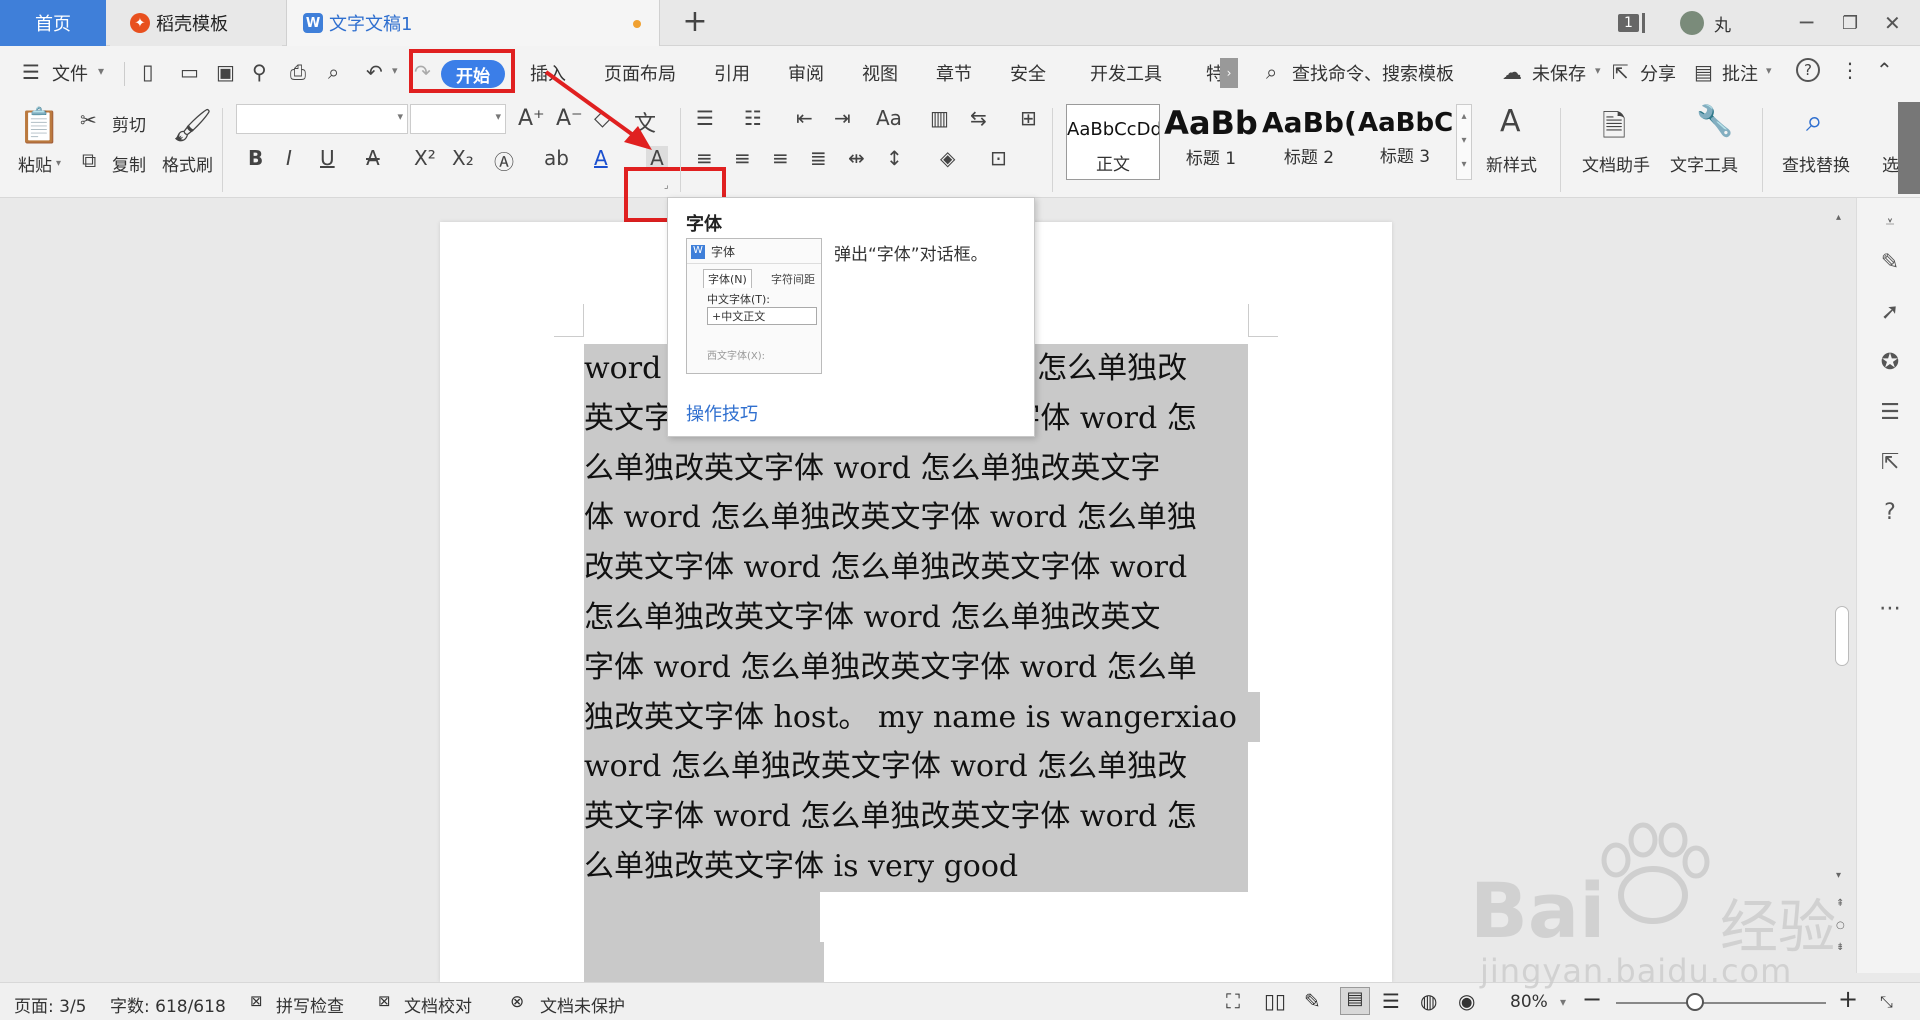 This screenshot has width=1920, height=1020. Describe the element at coordinates (39, 126) in the screenshot. I see `paste-icon: 📋` at that location.